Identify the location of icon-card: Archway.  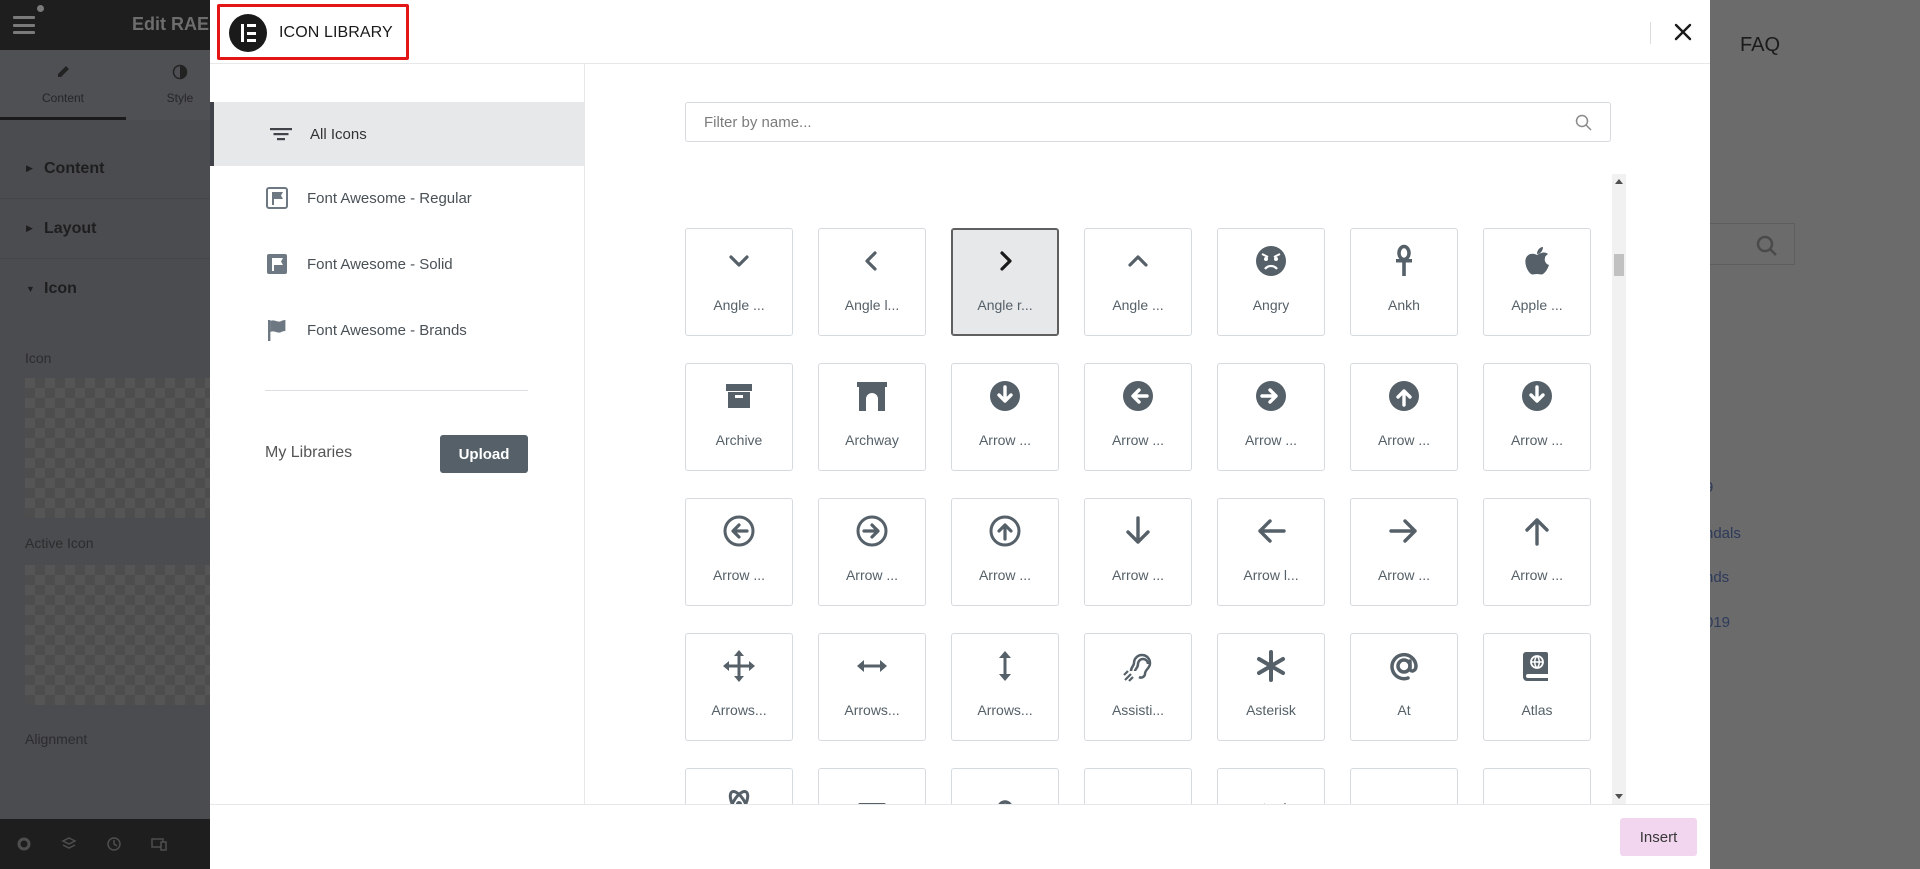
(872, 417).